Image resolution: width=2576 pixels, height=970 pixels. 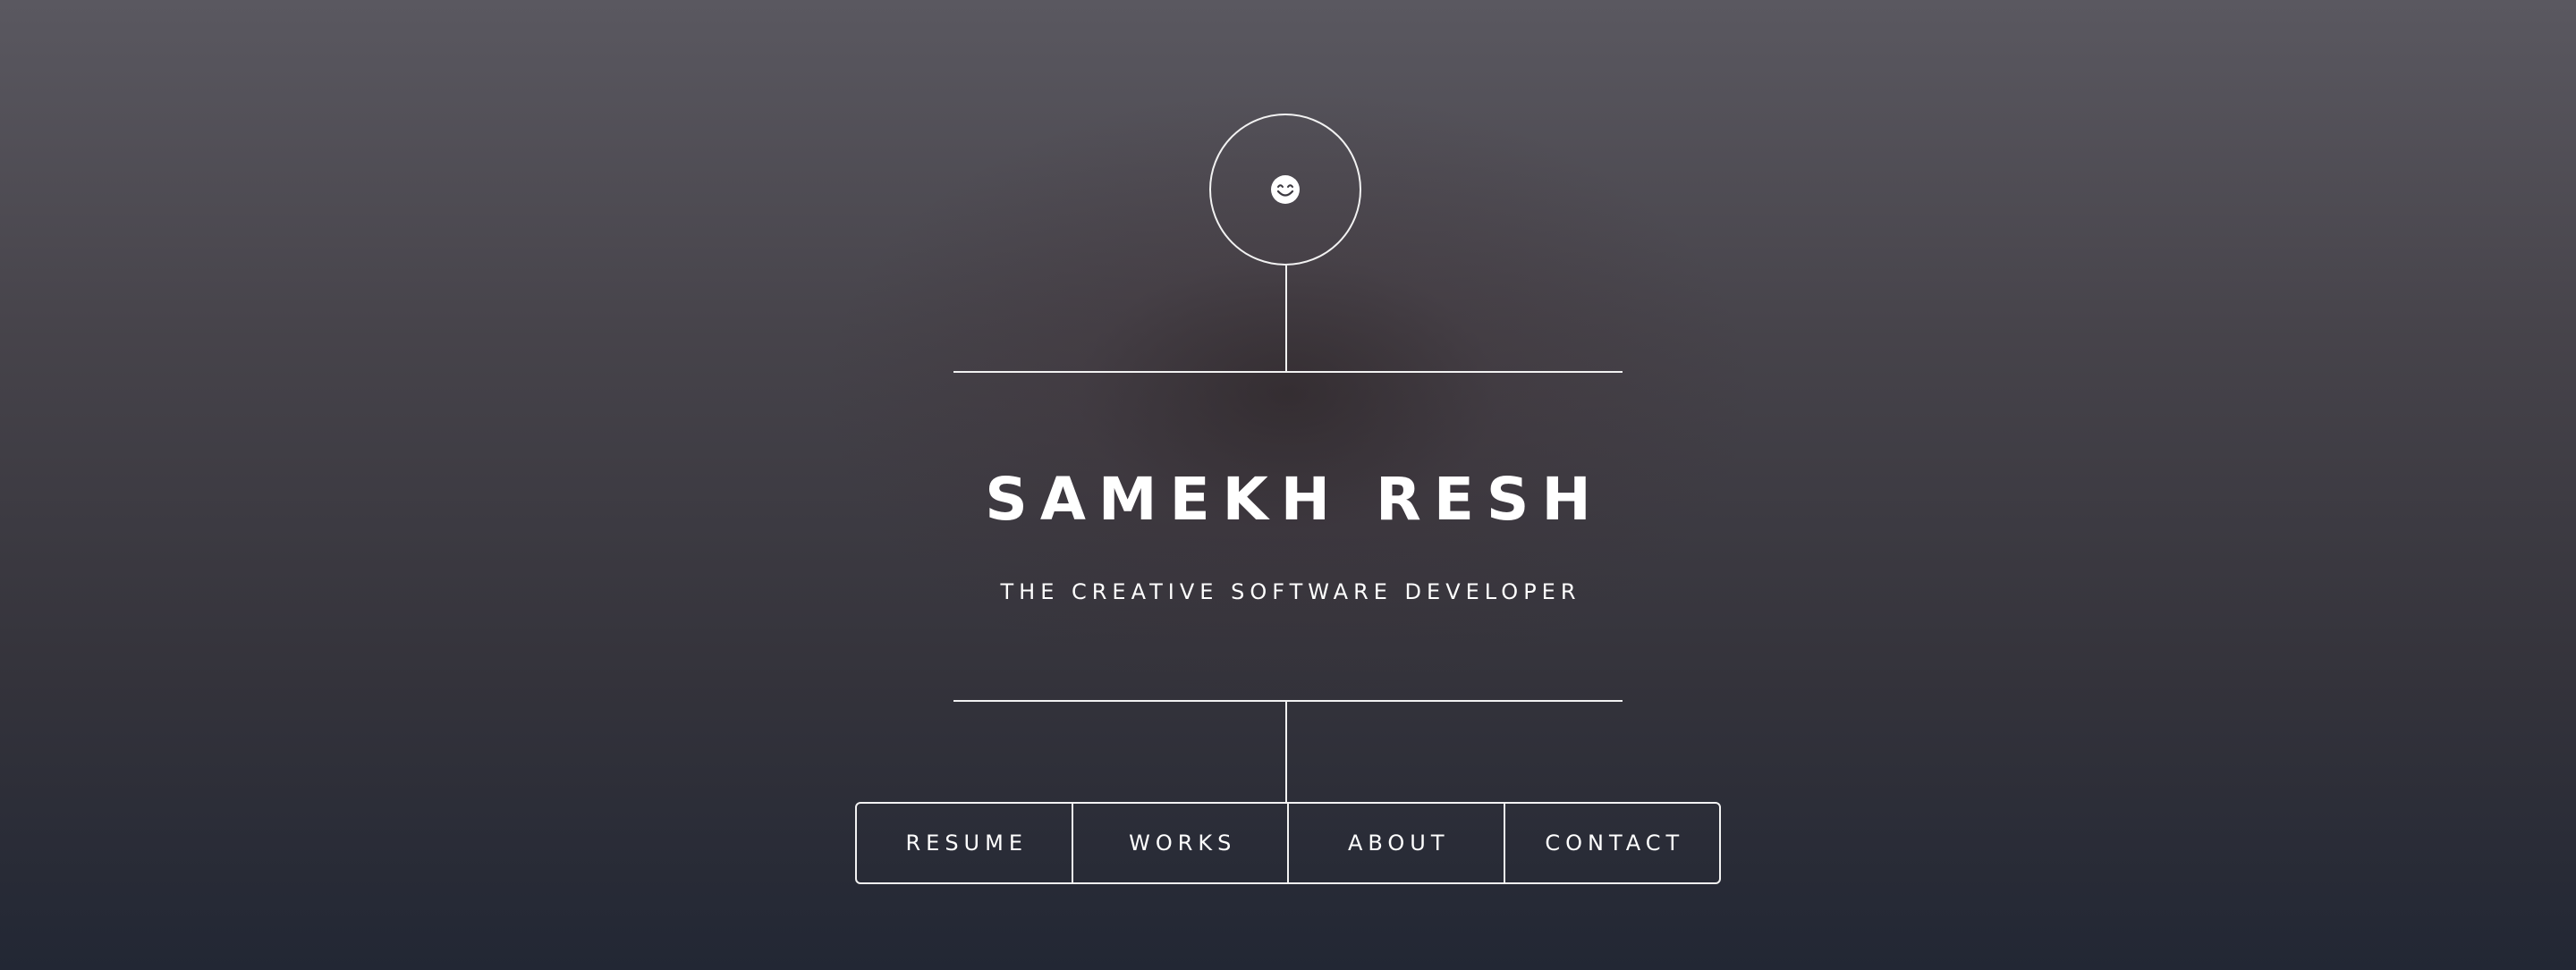 What do you see at coordinates (1611, 843) in the screenshot?
I see `nav-contact-link: CONTACT` at bounding box center [1611, 843].